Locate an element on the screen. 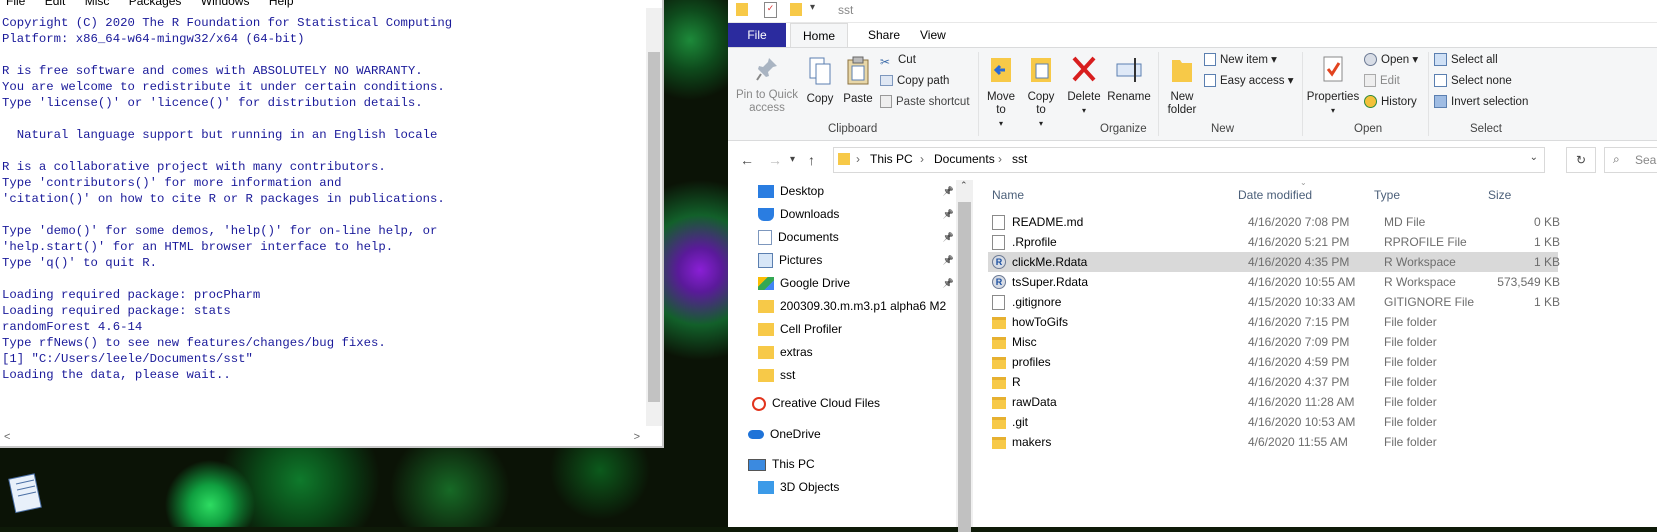  menu-packages: Packages is located at coordinates (155, 4).